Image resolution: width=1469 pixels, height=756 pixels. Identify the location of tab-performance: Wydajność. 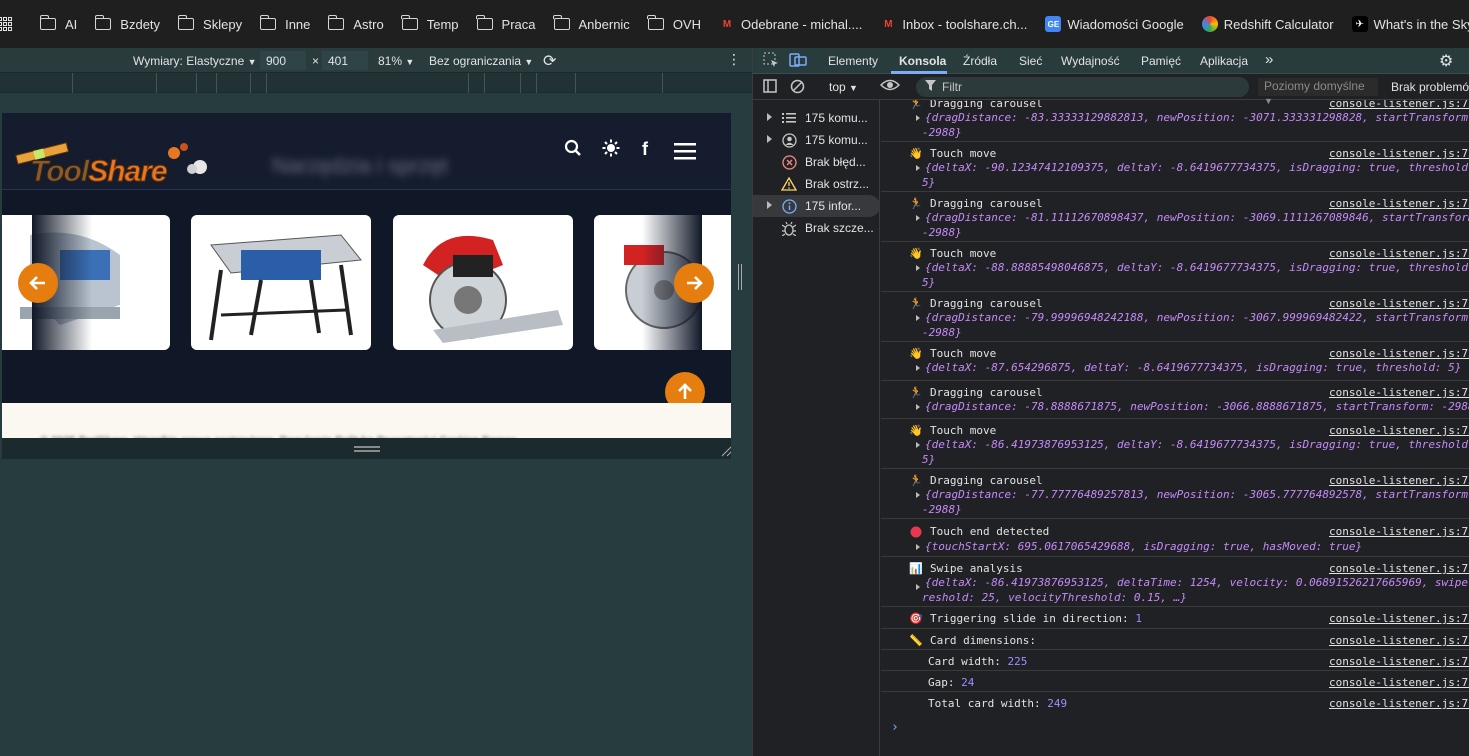
(1090, 61).